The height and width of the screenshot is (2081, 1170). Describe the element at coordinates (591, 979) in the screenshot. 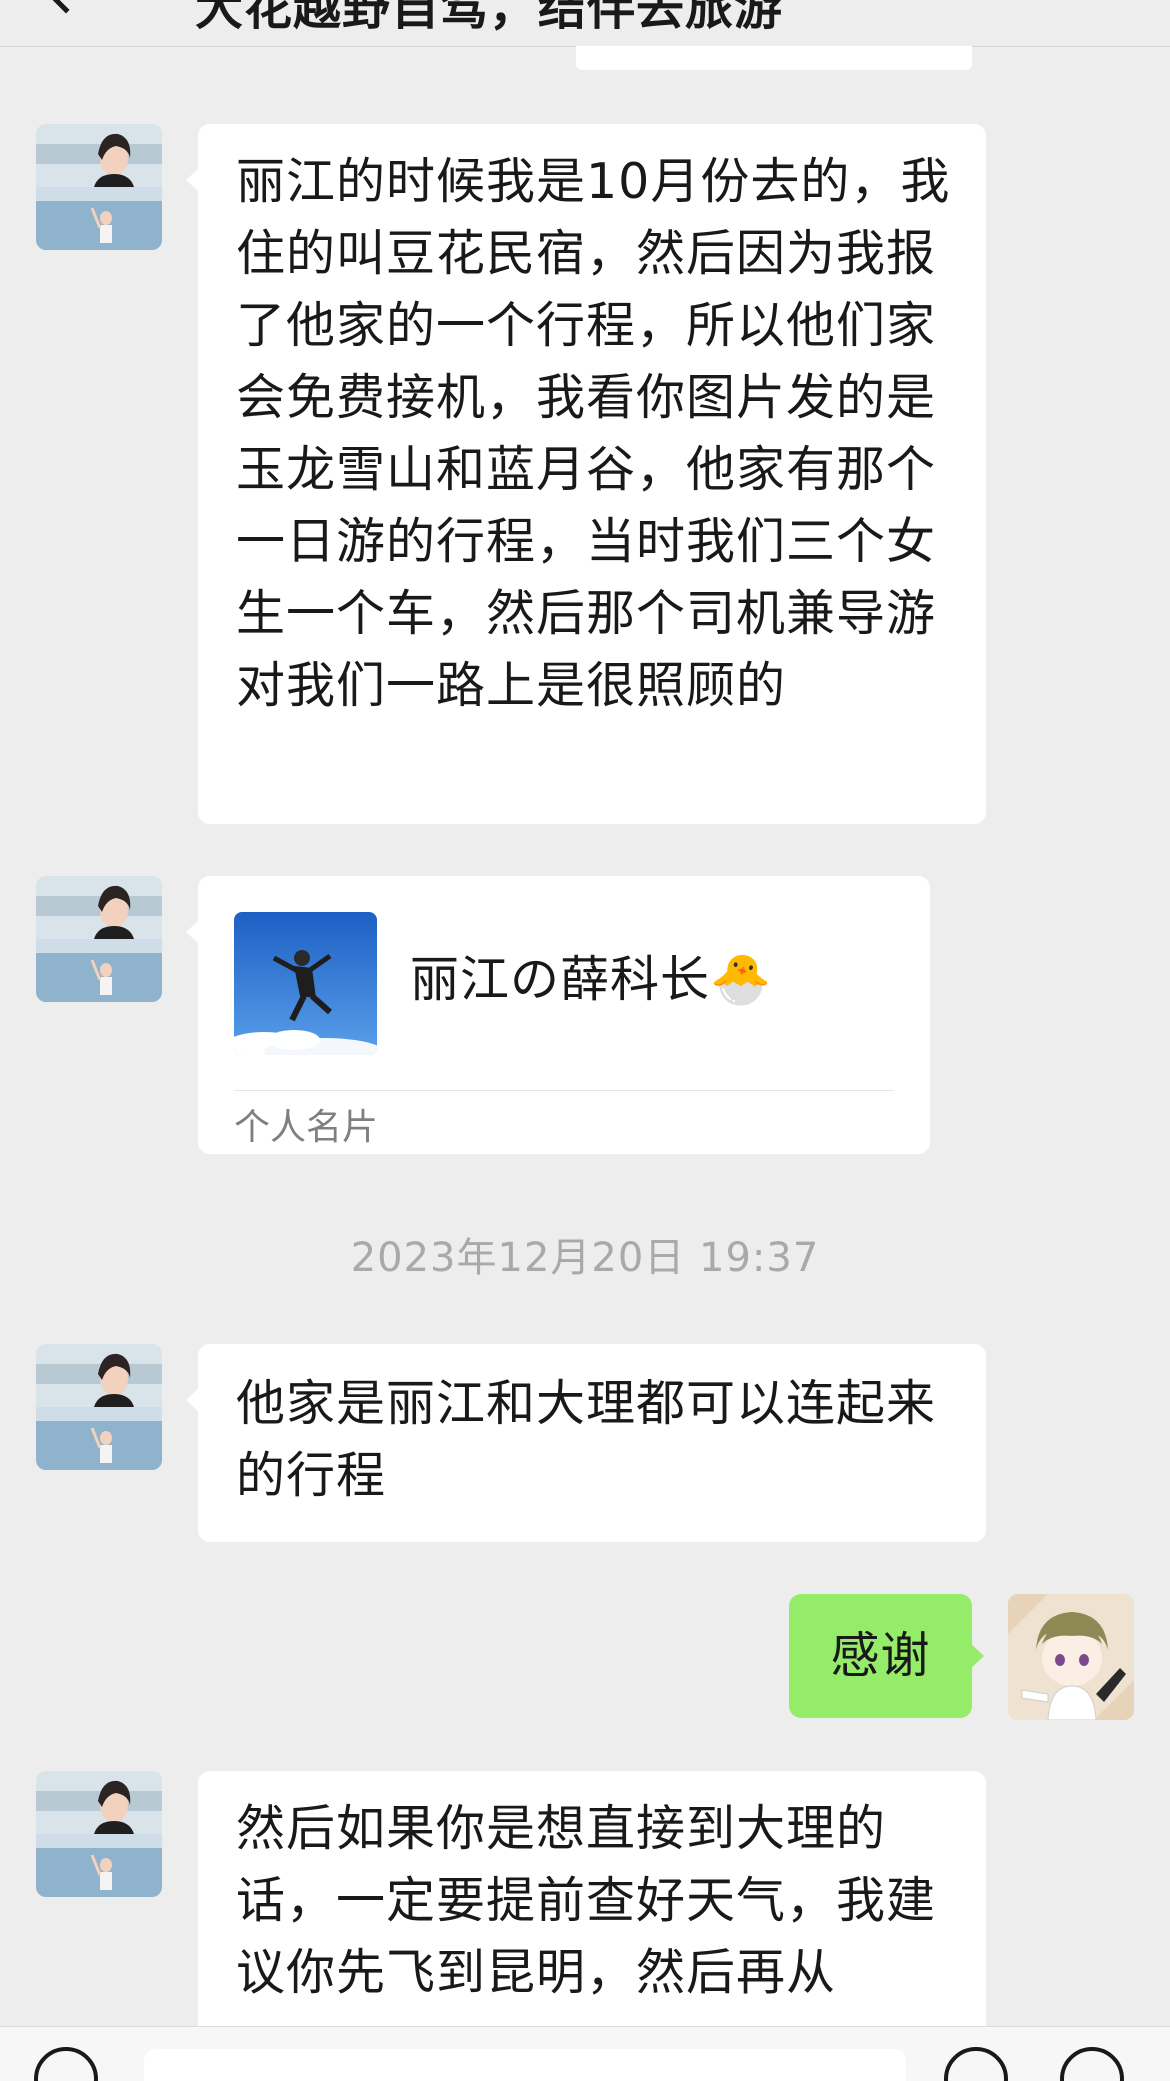

I see `contact-card-name: 丽江の薛科长🐣` at that location.